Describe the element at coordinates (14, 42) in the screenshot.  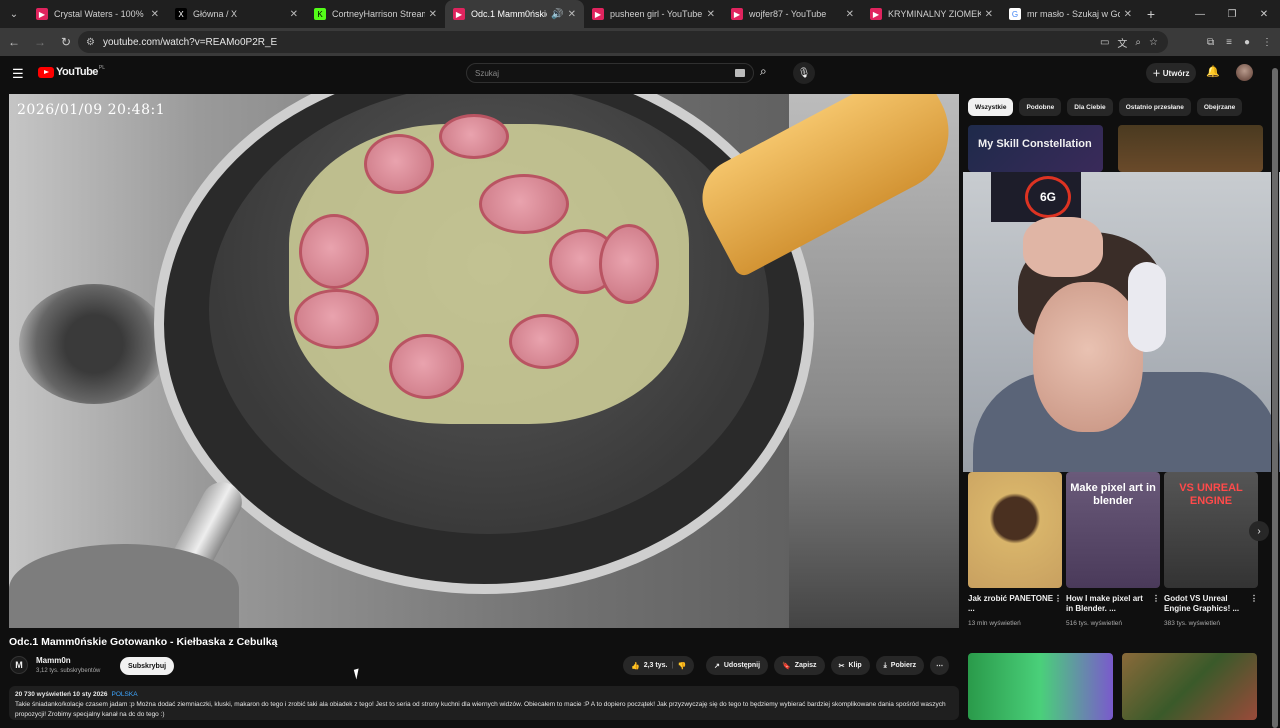
I see `back-icon: ←` at that location.